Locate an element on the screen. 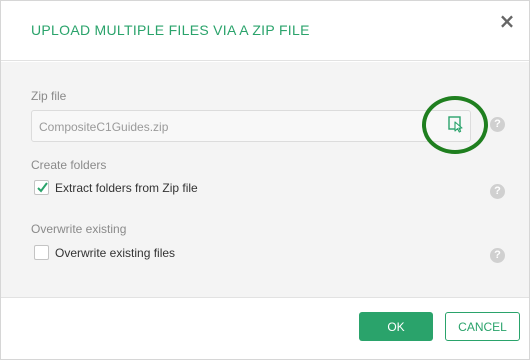  overwrite-files-option: Overwrite existing files is located at coordinates (104, 252).